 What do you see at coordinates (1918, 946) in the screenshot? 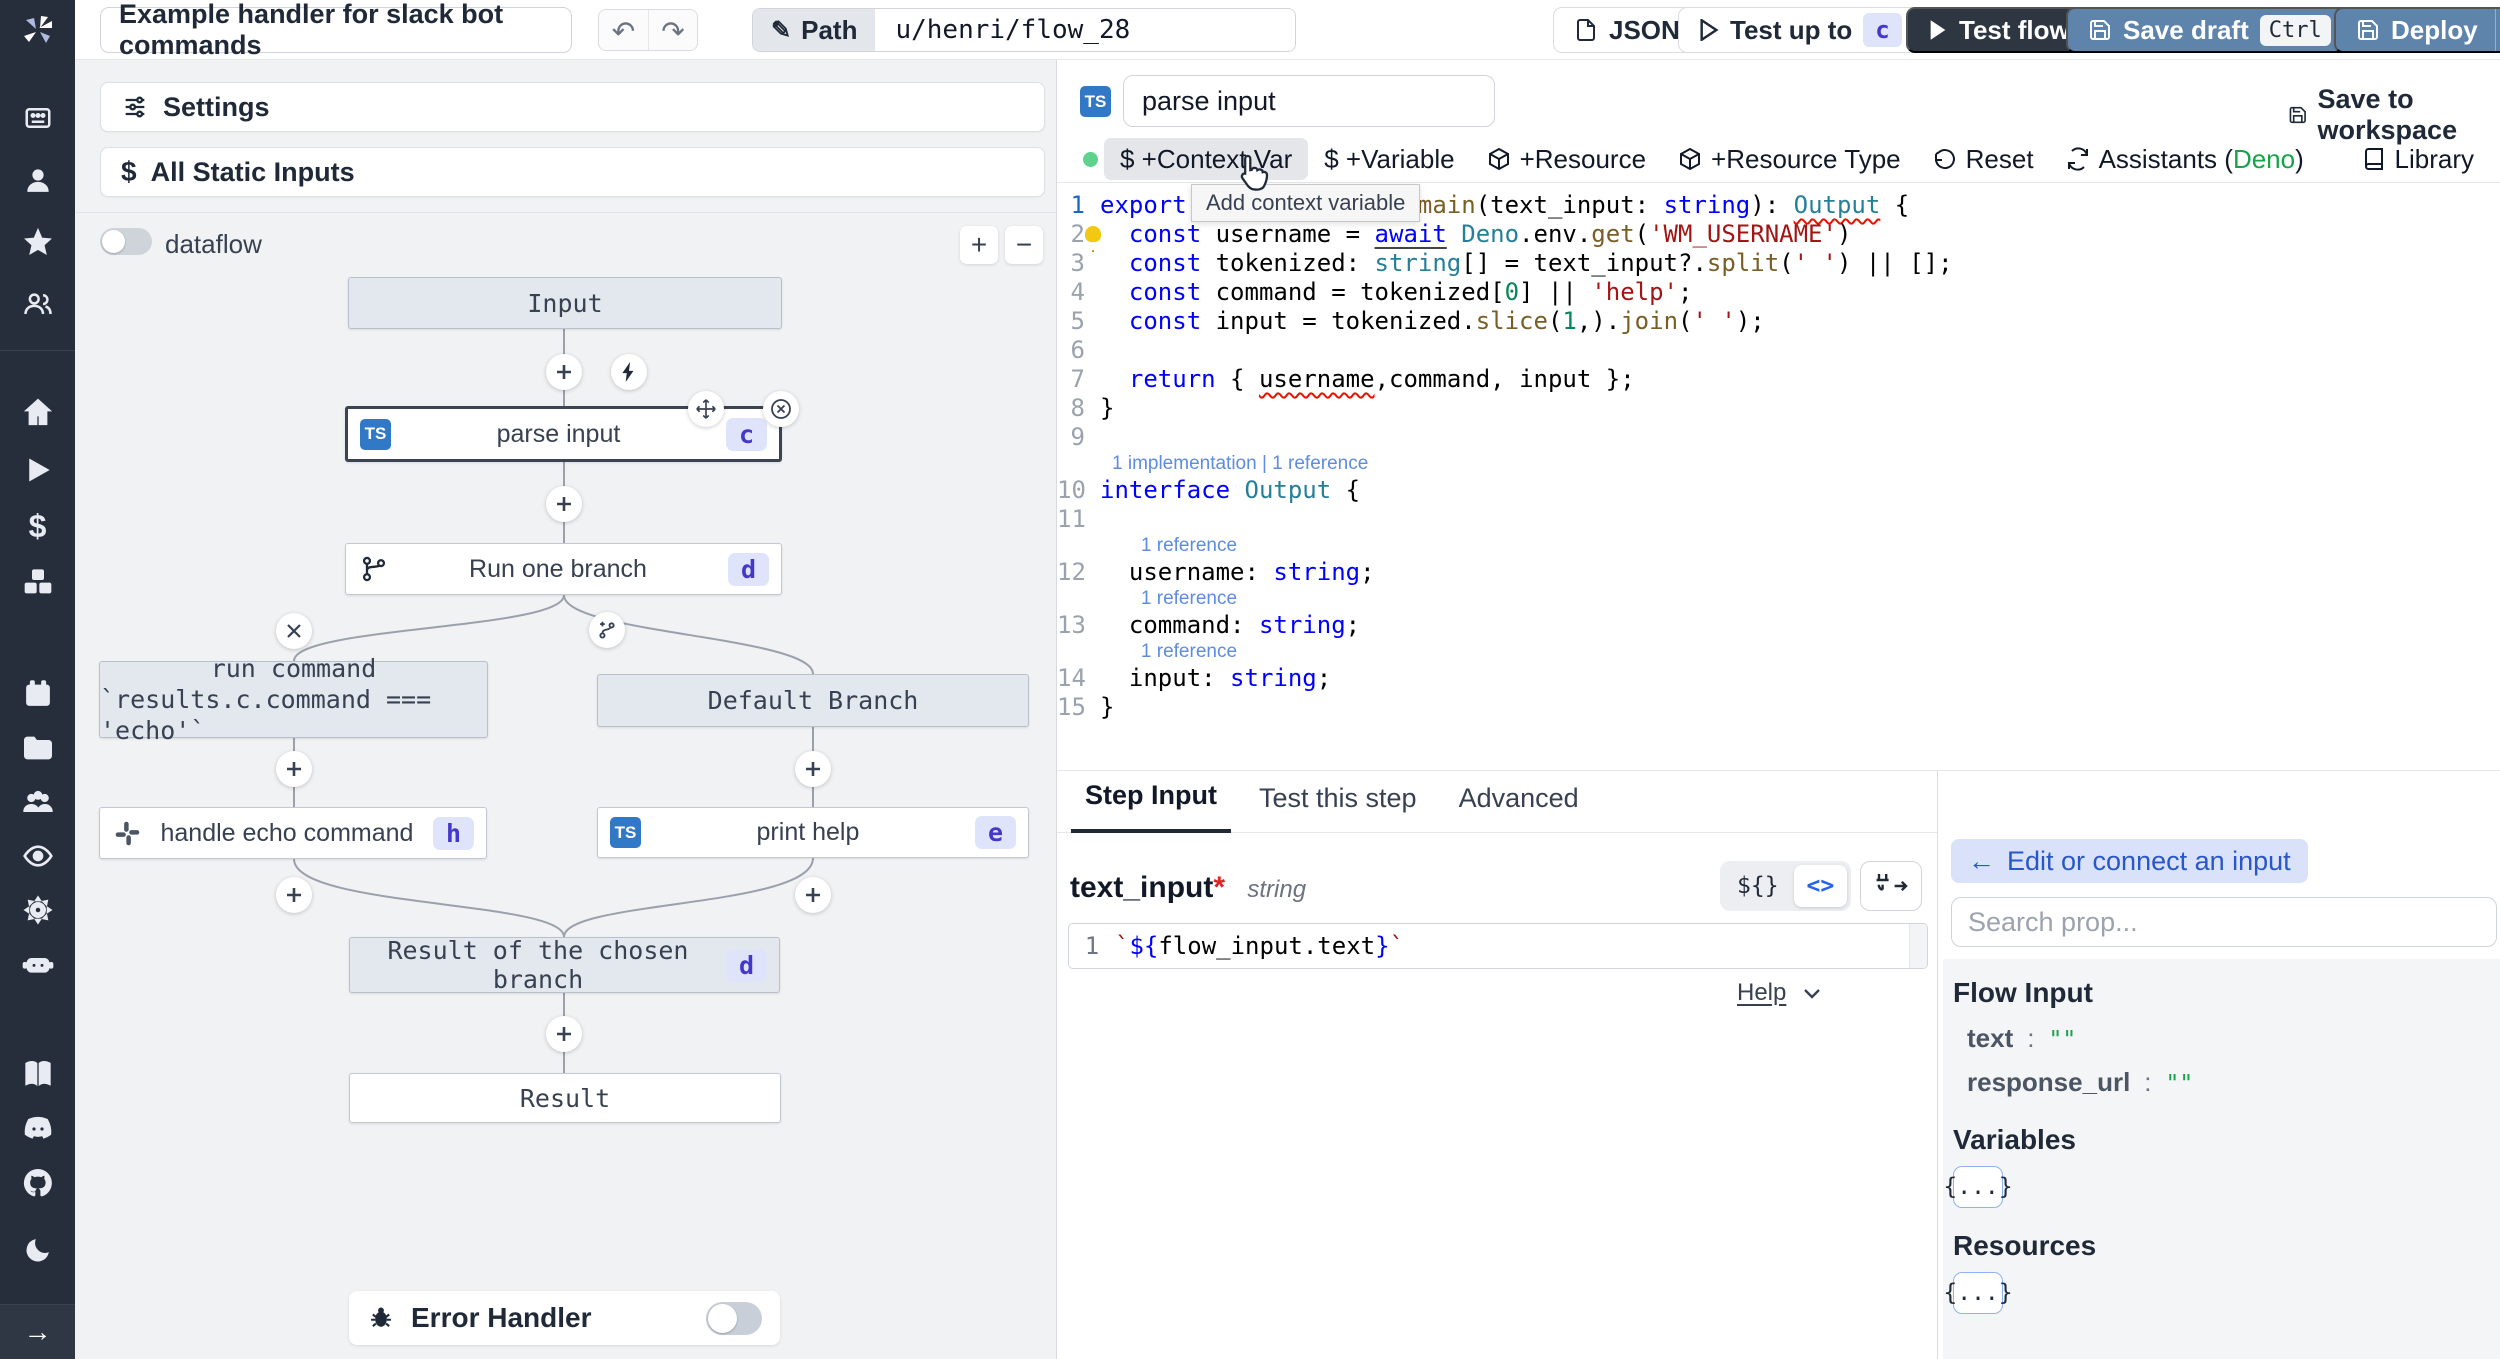
I see `scrollbar` at bounding box center [1918, 946].